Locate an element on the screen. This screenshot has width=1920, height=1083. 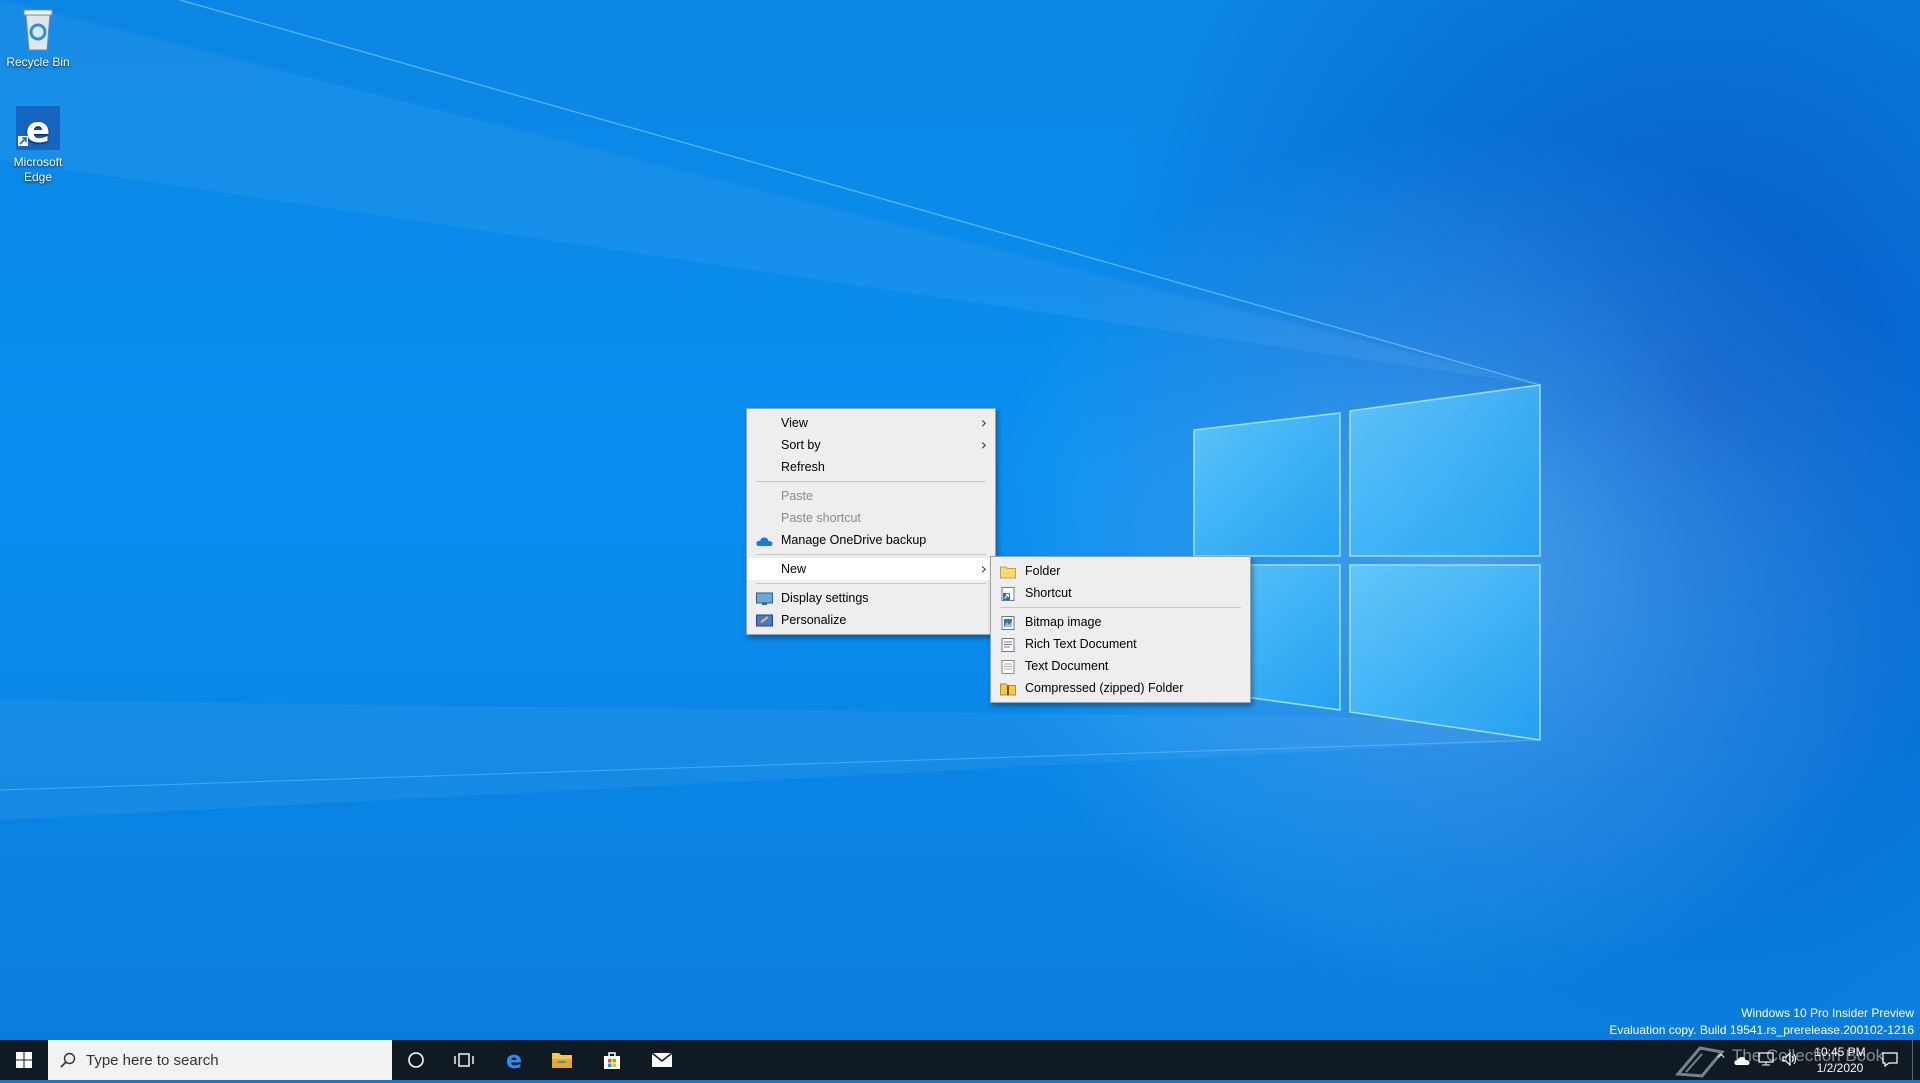
task-view-icon is located at coordinates (464, 1060).